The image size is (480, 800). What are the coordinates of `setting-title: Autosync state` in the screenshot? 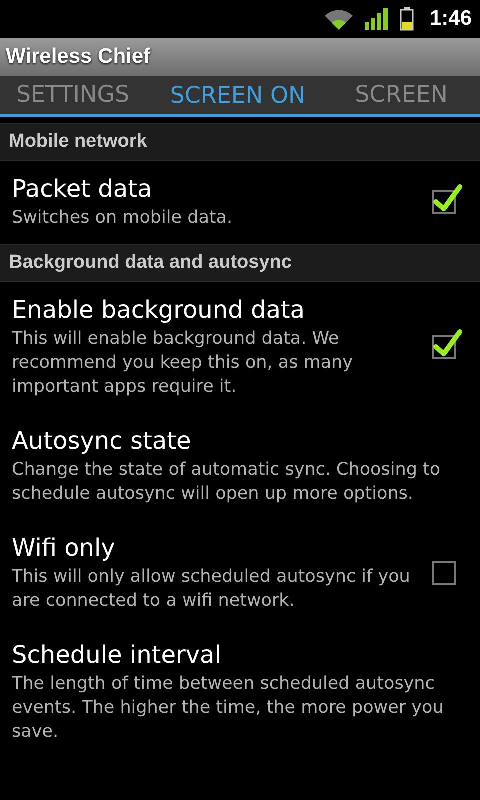 It's located at (234, 441).